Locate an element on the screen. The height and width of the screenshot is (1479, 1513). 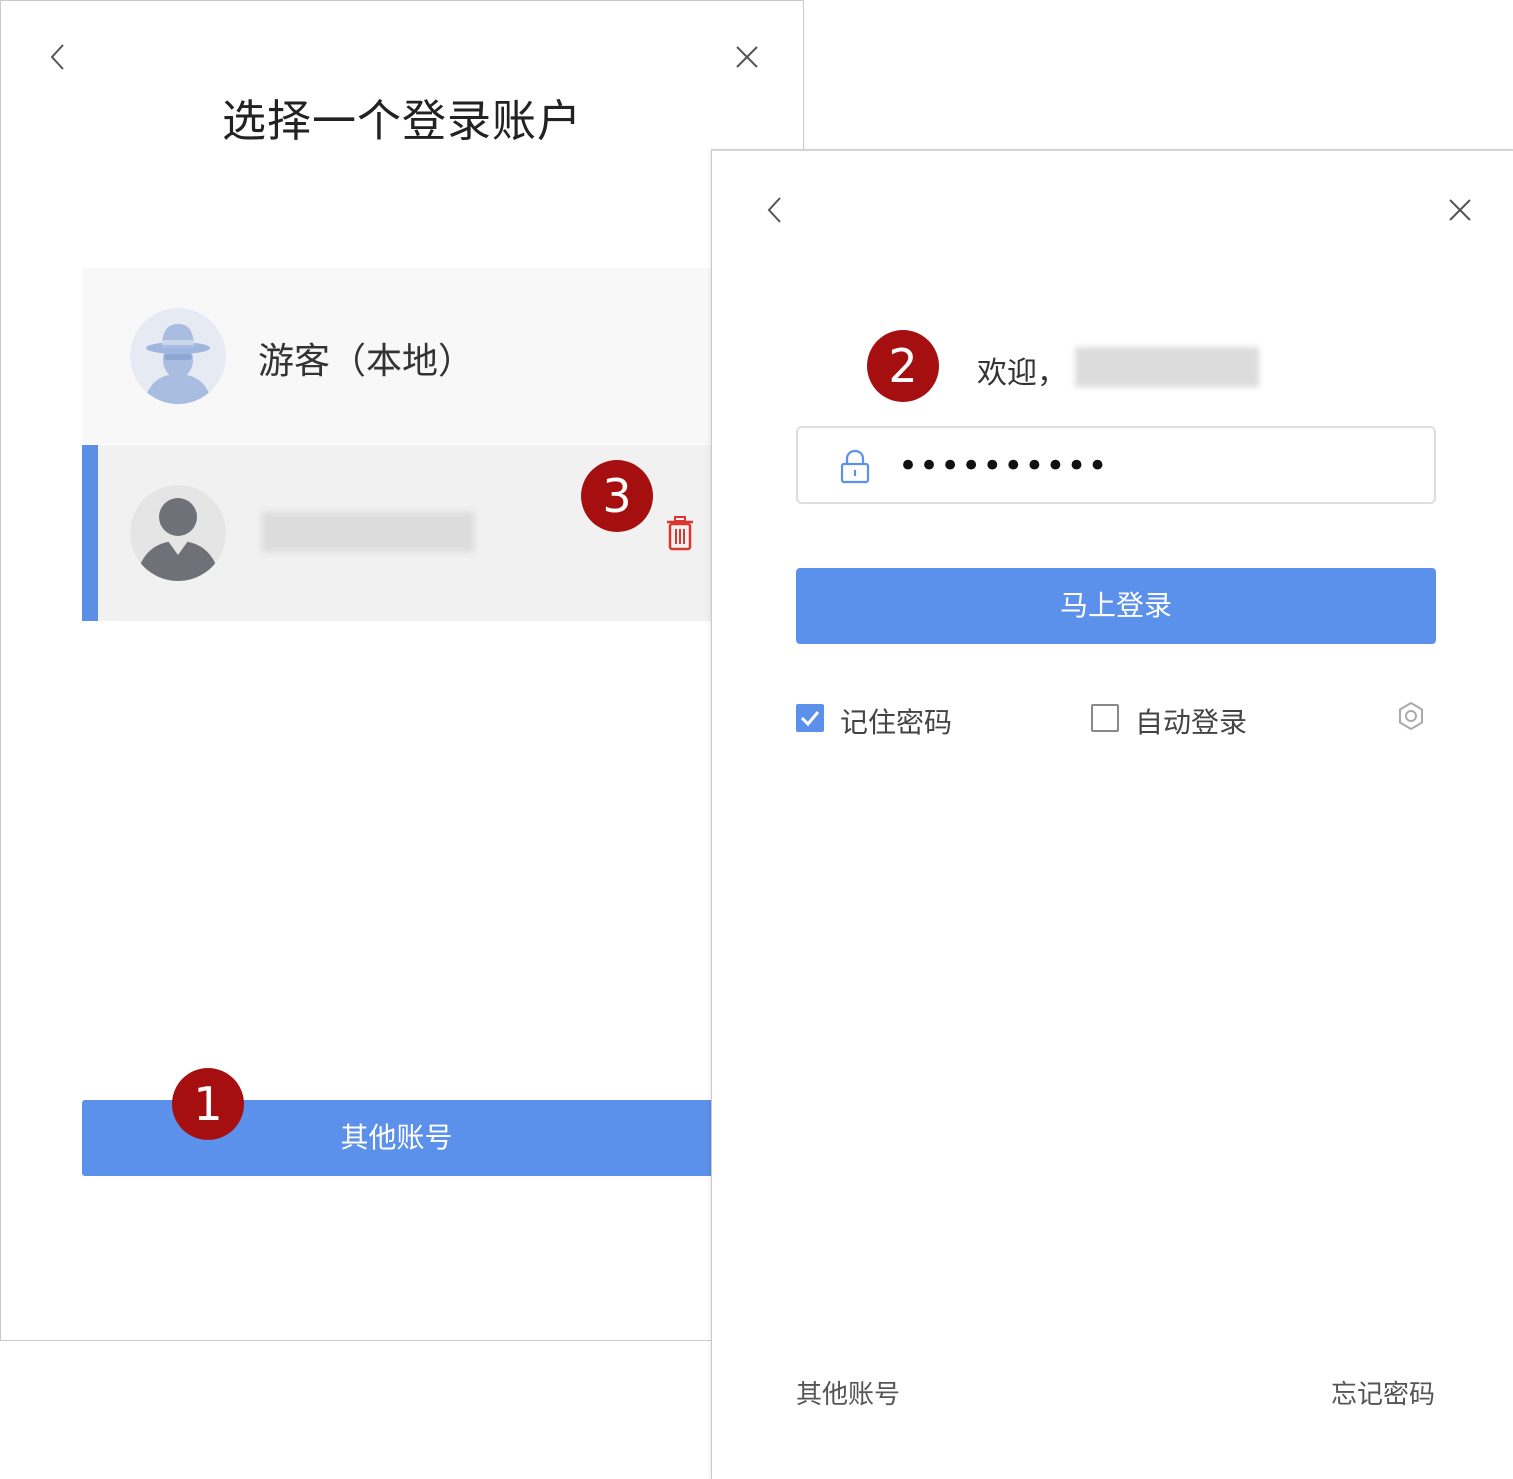
account-name-guest: 游客（本地） is located at coordinates (366, 361).